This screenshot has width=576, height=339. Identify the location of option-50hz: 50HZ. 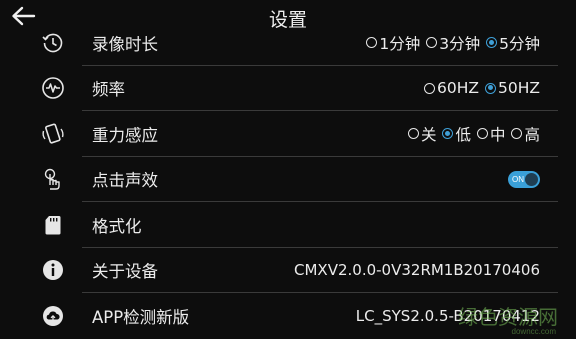
(512, 88).